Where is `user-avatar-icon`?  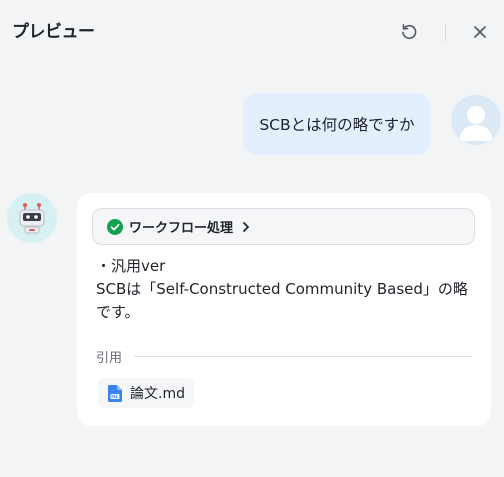 user-avatar-icon is located at coordinates (476, 120).